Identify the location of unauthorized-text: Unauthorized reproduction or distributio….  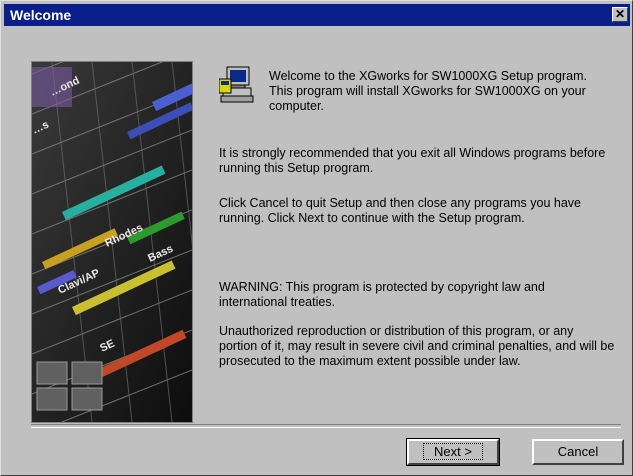
(417, 346).